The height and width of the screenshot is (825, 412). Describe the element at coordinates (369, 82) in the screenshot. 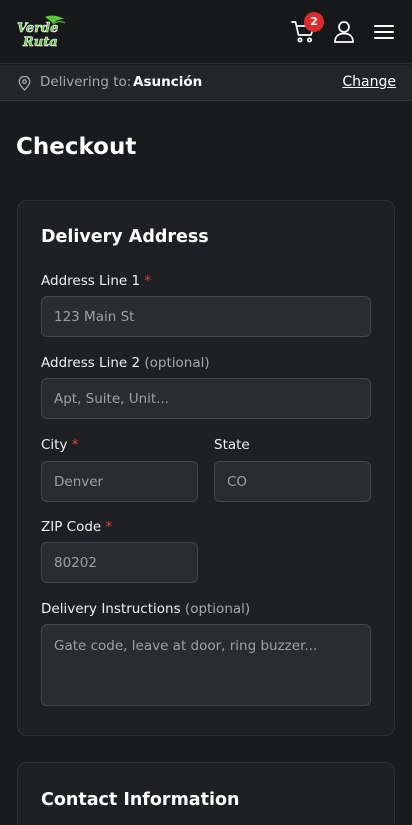

I see `change-location-link: Change` at that location.